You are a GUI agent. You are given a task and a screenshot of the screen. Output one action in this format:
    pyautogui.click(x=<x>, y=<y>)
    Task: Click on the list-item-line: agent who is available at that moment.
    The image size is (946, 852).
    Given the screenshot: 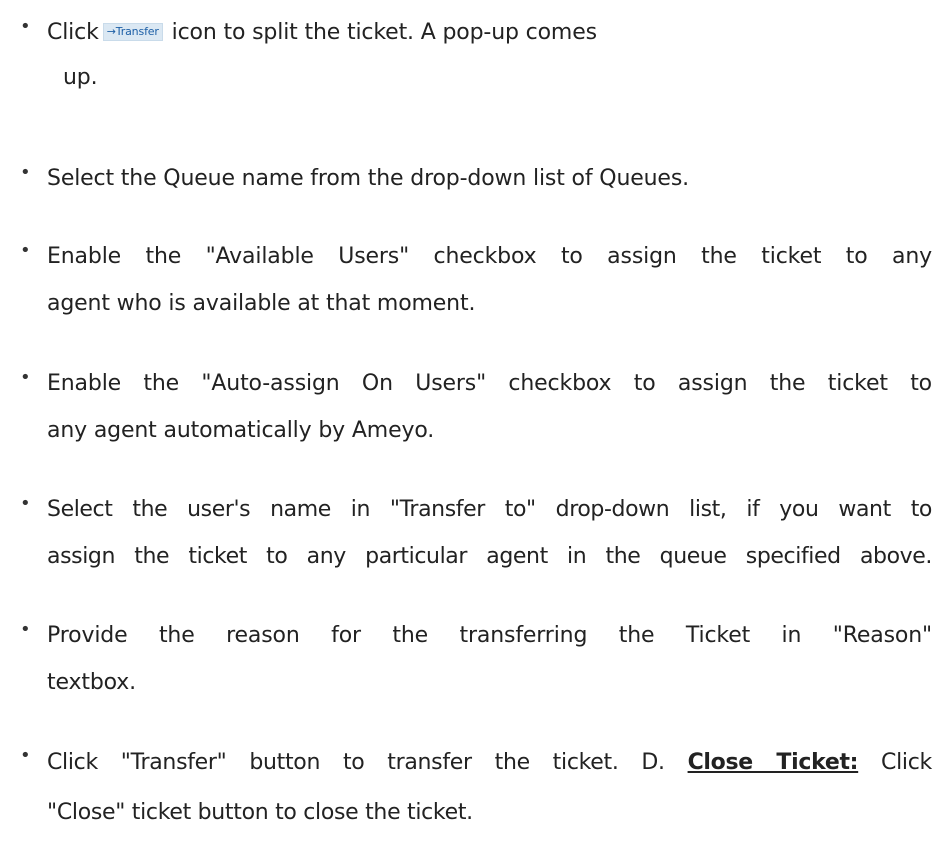 What is the action you would take?
    pyautogui.click(x=261, y=303)
    